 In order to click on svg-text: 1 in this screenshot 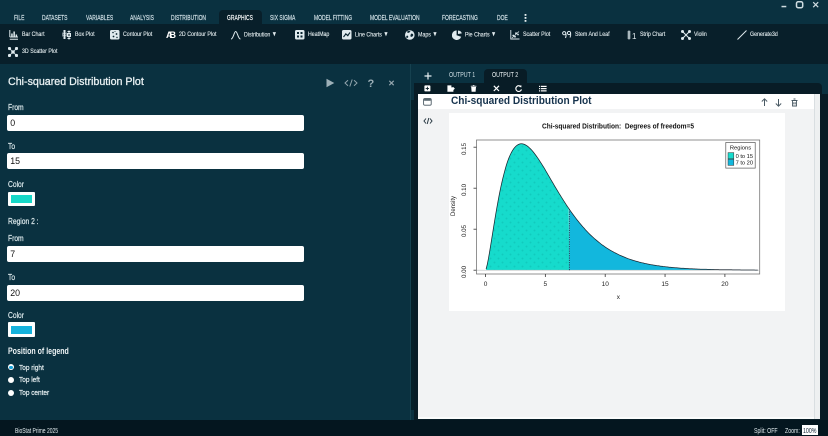, I will do `click(634, 36)`.